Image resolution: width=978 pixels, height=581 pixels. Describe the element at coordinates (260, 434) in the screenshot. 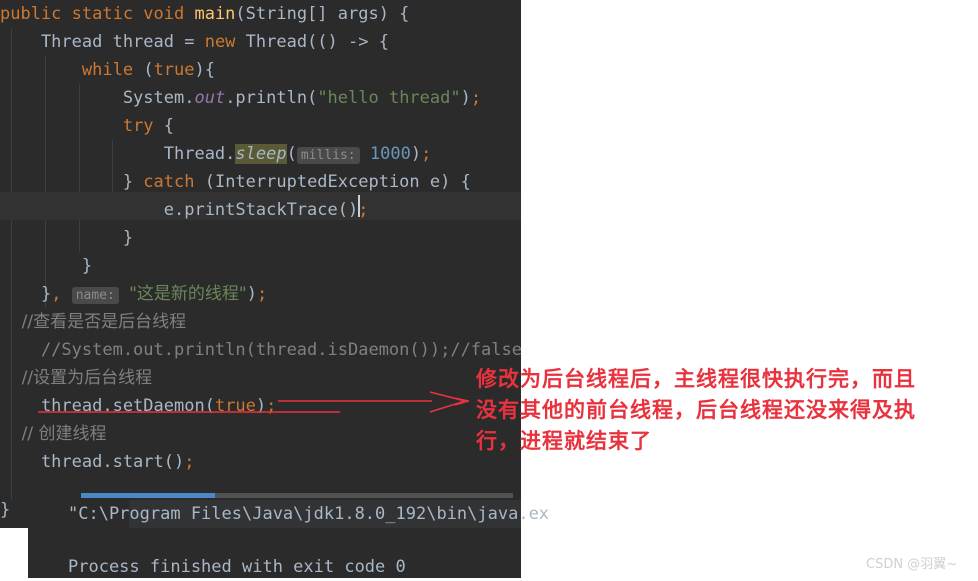

I see `code-line-15: // 创建线程` at that location.